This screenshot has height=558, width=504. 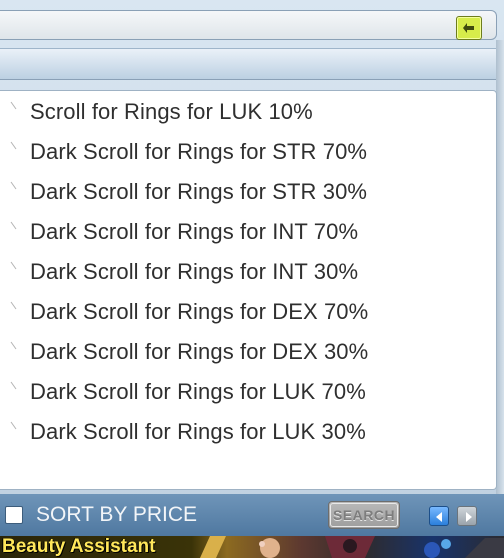 What do you see at coordinates (194, 271) in the screenshot?
I see `item-label: Dark Scroll for Rings for INT 30%` at bounding box center [194, 271].